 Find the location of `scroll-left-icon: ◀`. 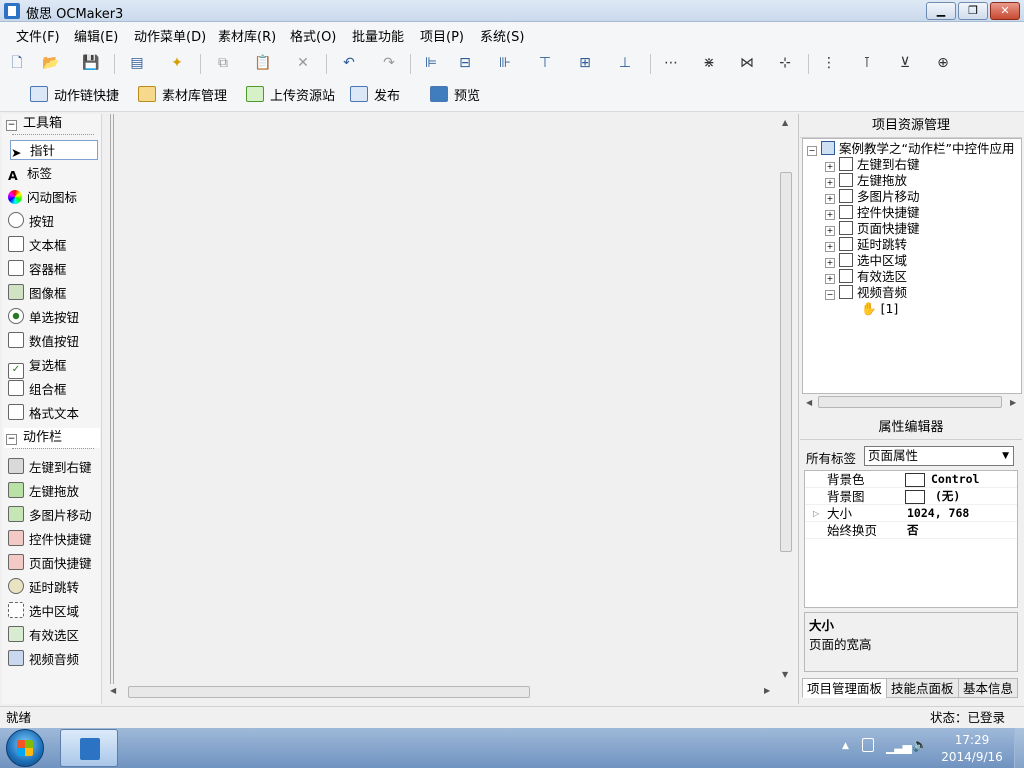

scroll-left-icon: ◀ is located at coordinates (113, 690).